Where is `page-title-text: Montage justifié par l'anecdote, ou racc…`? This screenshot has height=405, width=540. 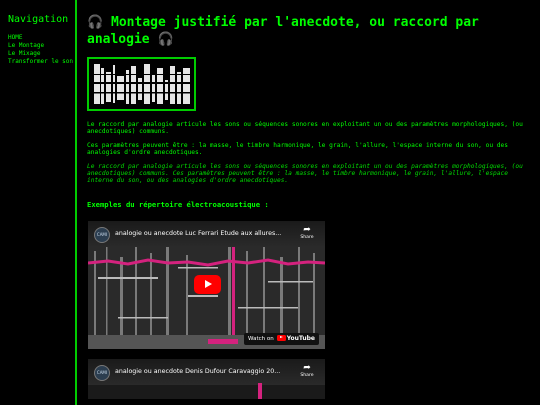
page-title-text: Montage justifié par l'anecdote, ou racc… is located at coordinates (283, 31).